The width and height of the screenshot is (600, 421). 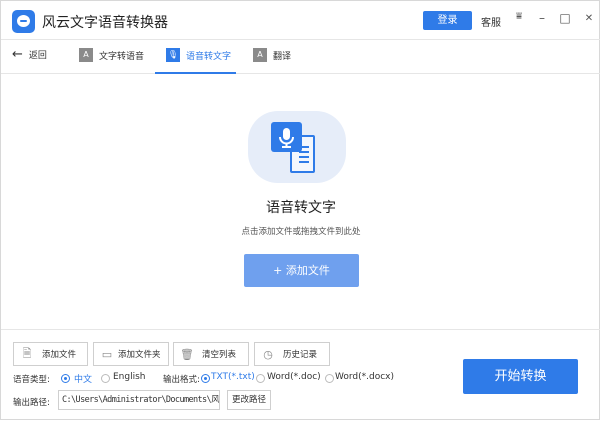 I want to click on translate-icon: A, so click(x=260, y=55).